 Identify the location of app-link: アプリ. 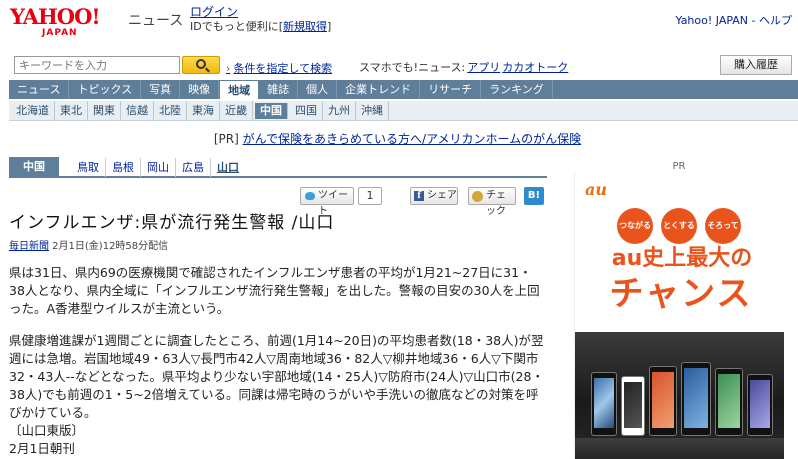
(483, 67).